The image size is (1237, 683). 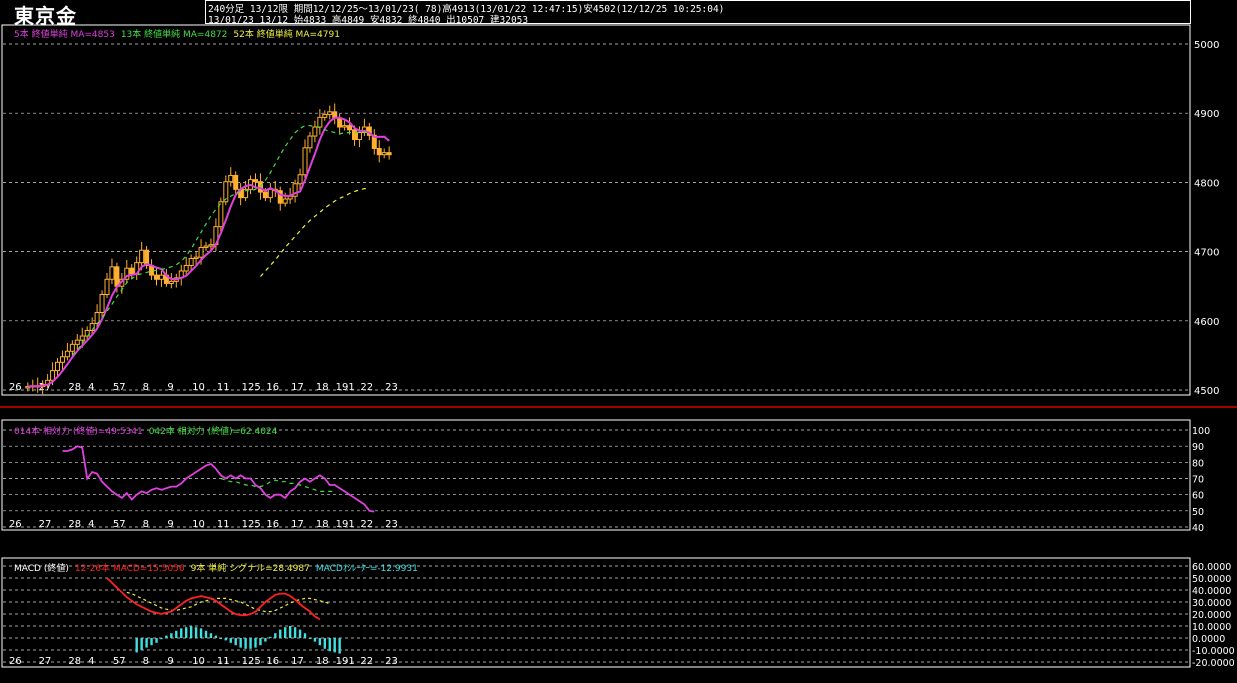 What do you see at coordinates (315, 232) in the screenshot?
I see `ma52-line` at bounding box center [315, 232].